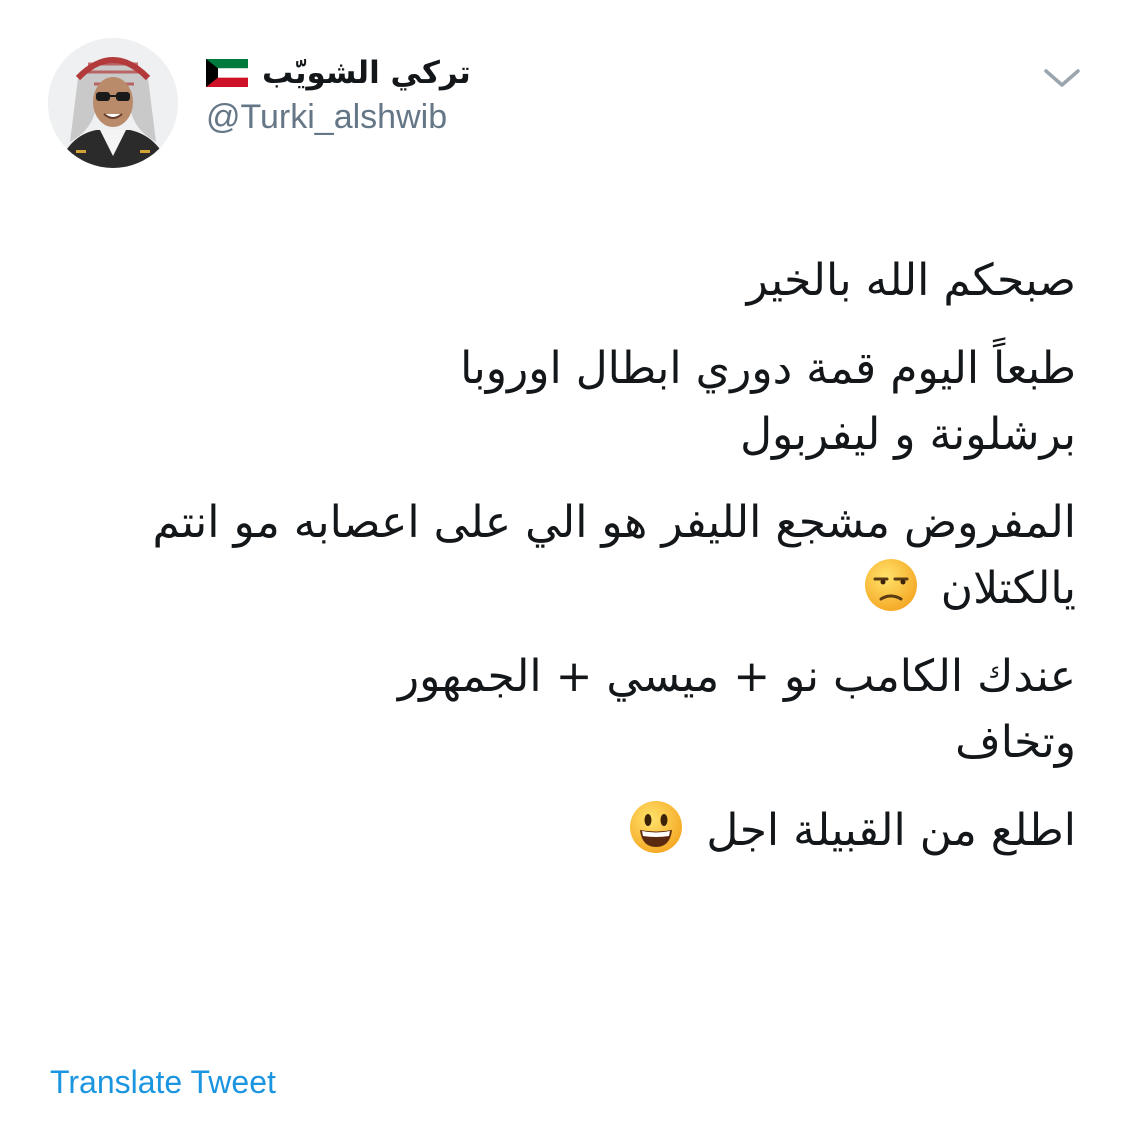 This screenshot has height=1143, width=1124. What do you see at coordinates (562, 589) in the screenshot?
I see `tweet-line-with-emoji: يالكتلان` at bounding box center [562, 589].